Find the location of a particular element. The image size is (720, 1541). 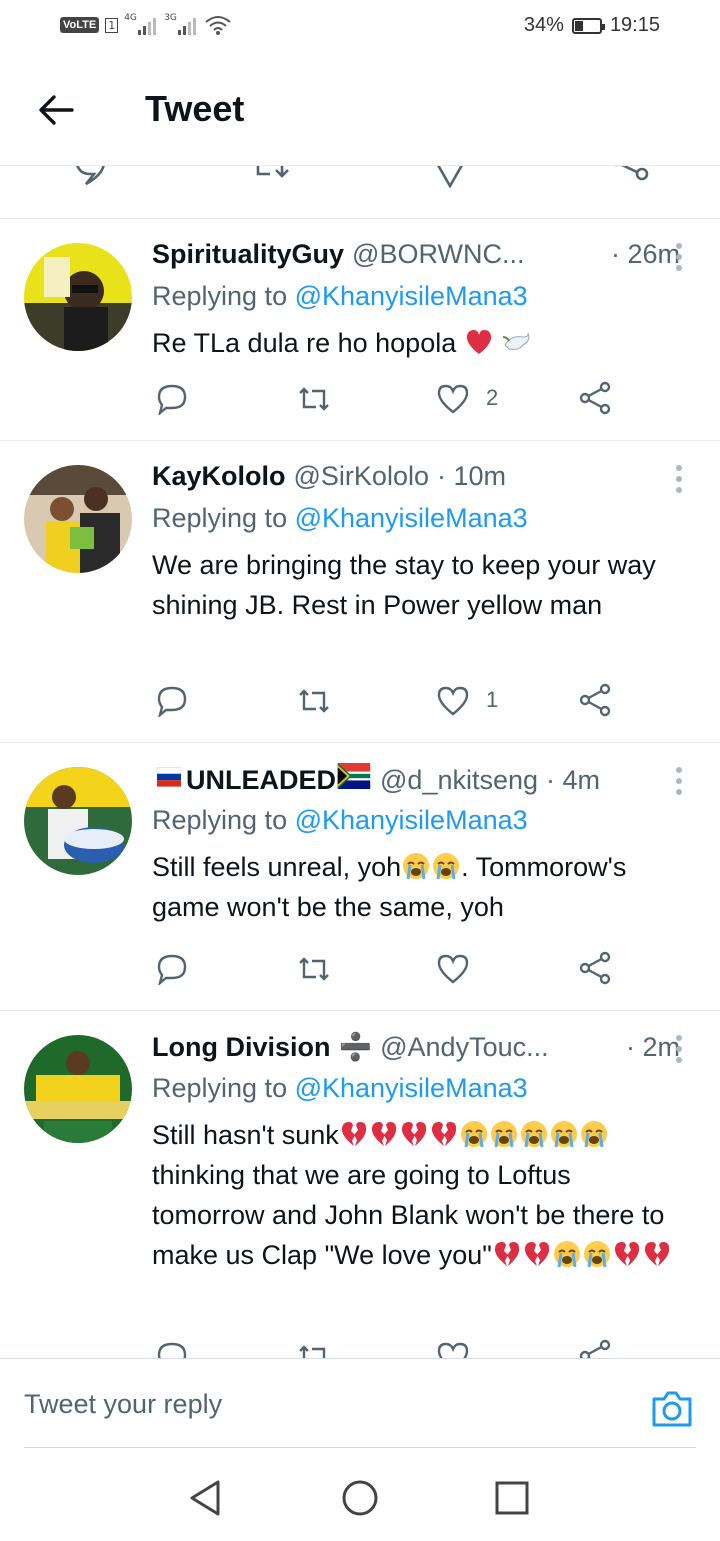

like-count: 1 is located at coordinates (492, 699).